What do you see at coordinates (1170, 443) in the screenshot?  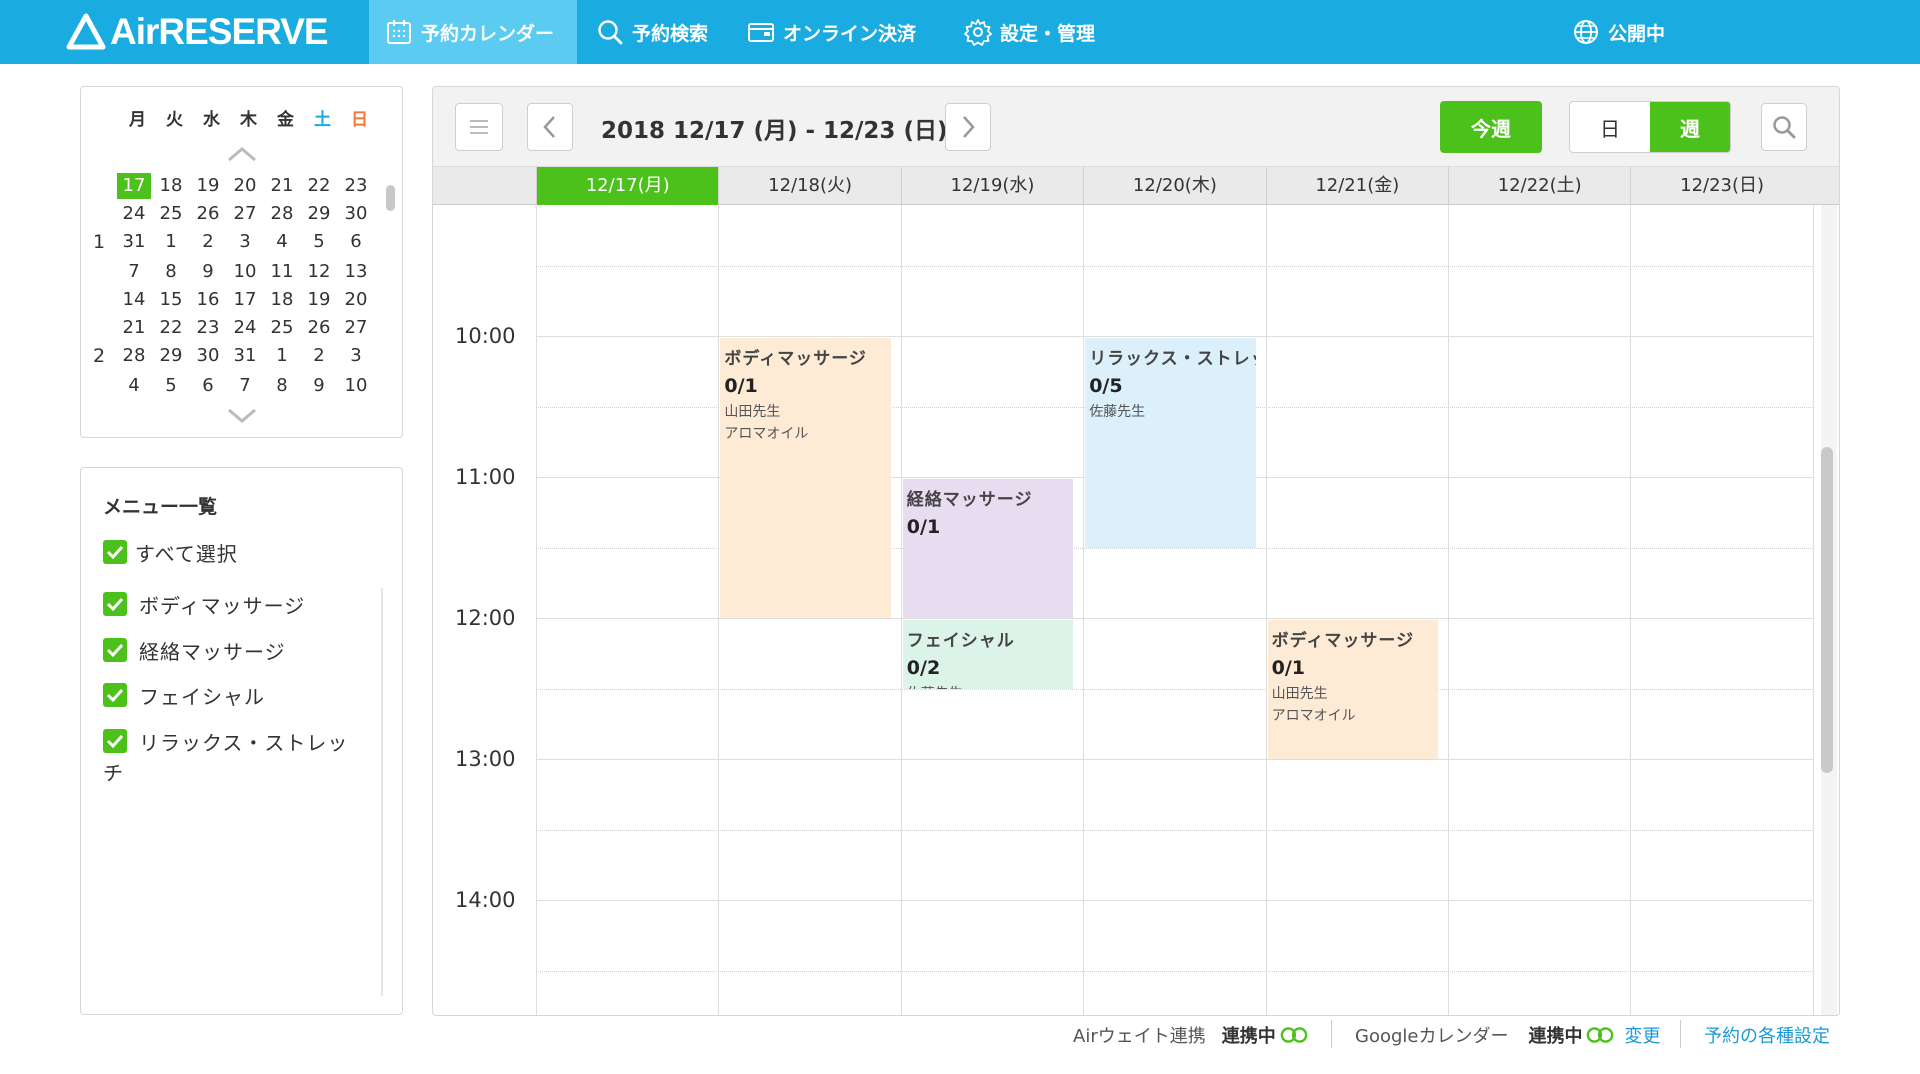 I see `reservation-event: リラックス・ストレッチ 0/5 佐藤先生` at bounding box center [1170, 443].